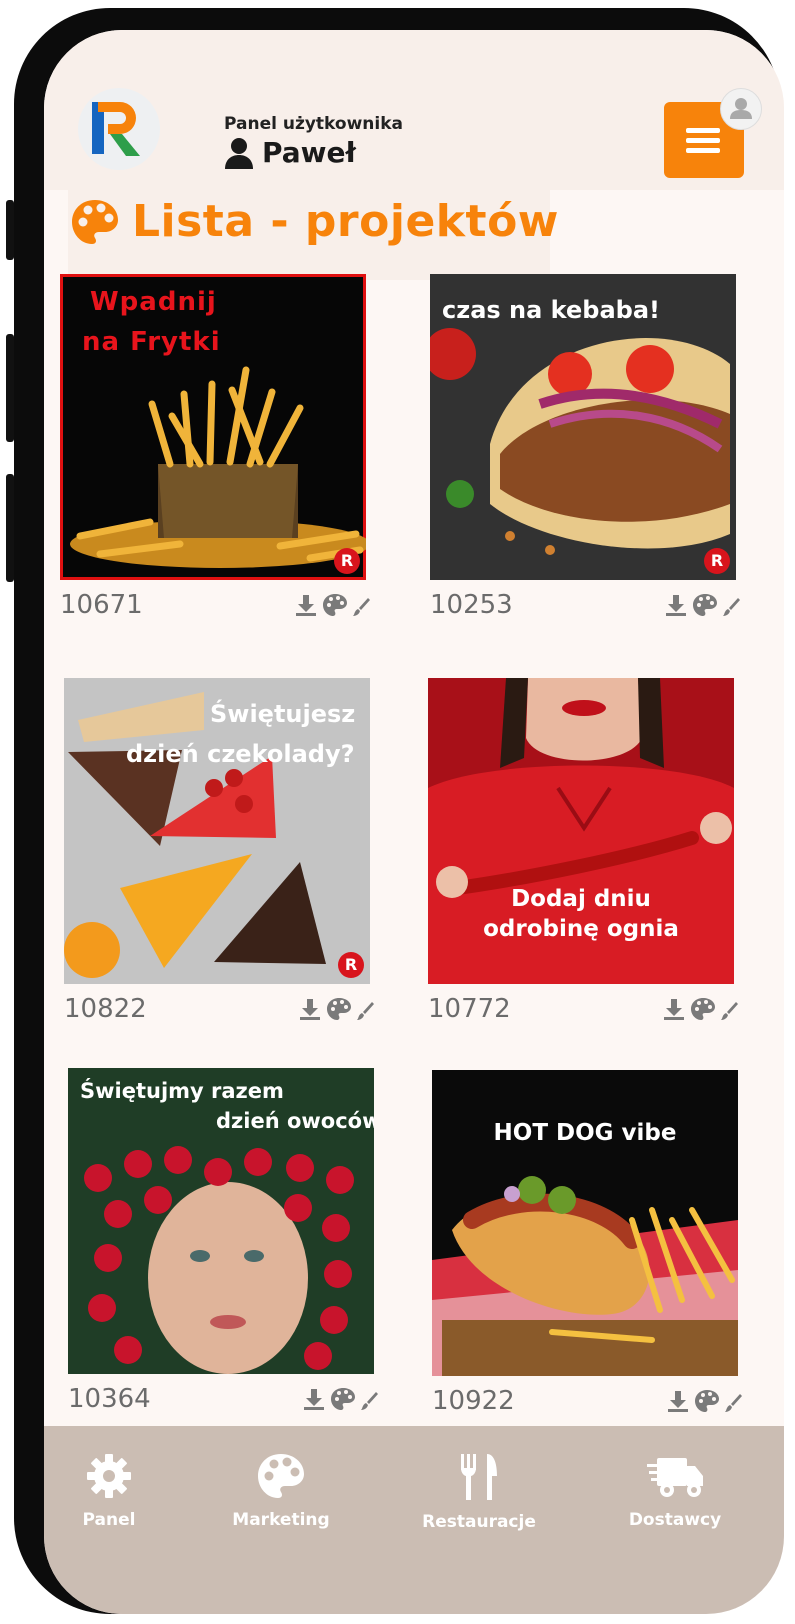 The width and height of the screenshot is (795, 1624). I want to click on project-meta: 10253, so click(585, 605).